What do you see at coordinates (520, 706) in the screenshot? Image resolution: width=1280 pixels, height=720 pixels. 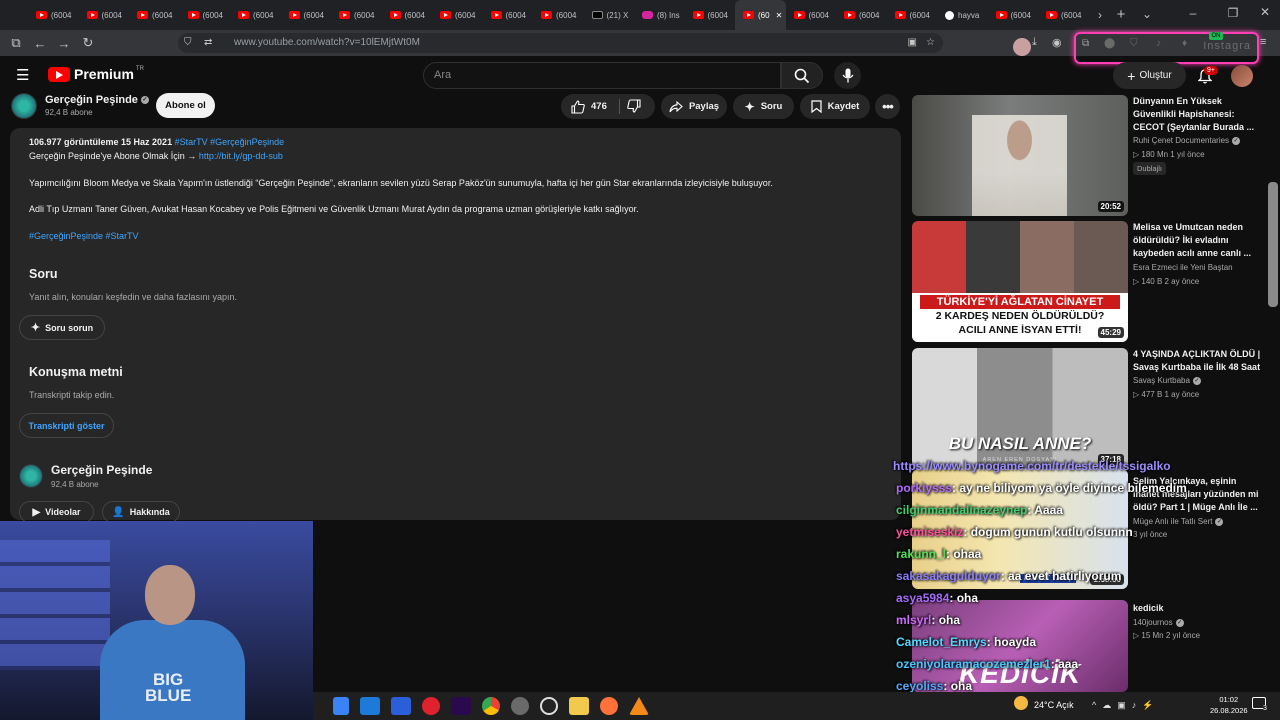 I see `app2-taskbar-icon` at bounding box center [520, 706].